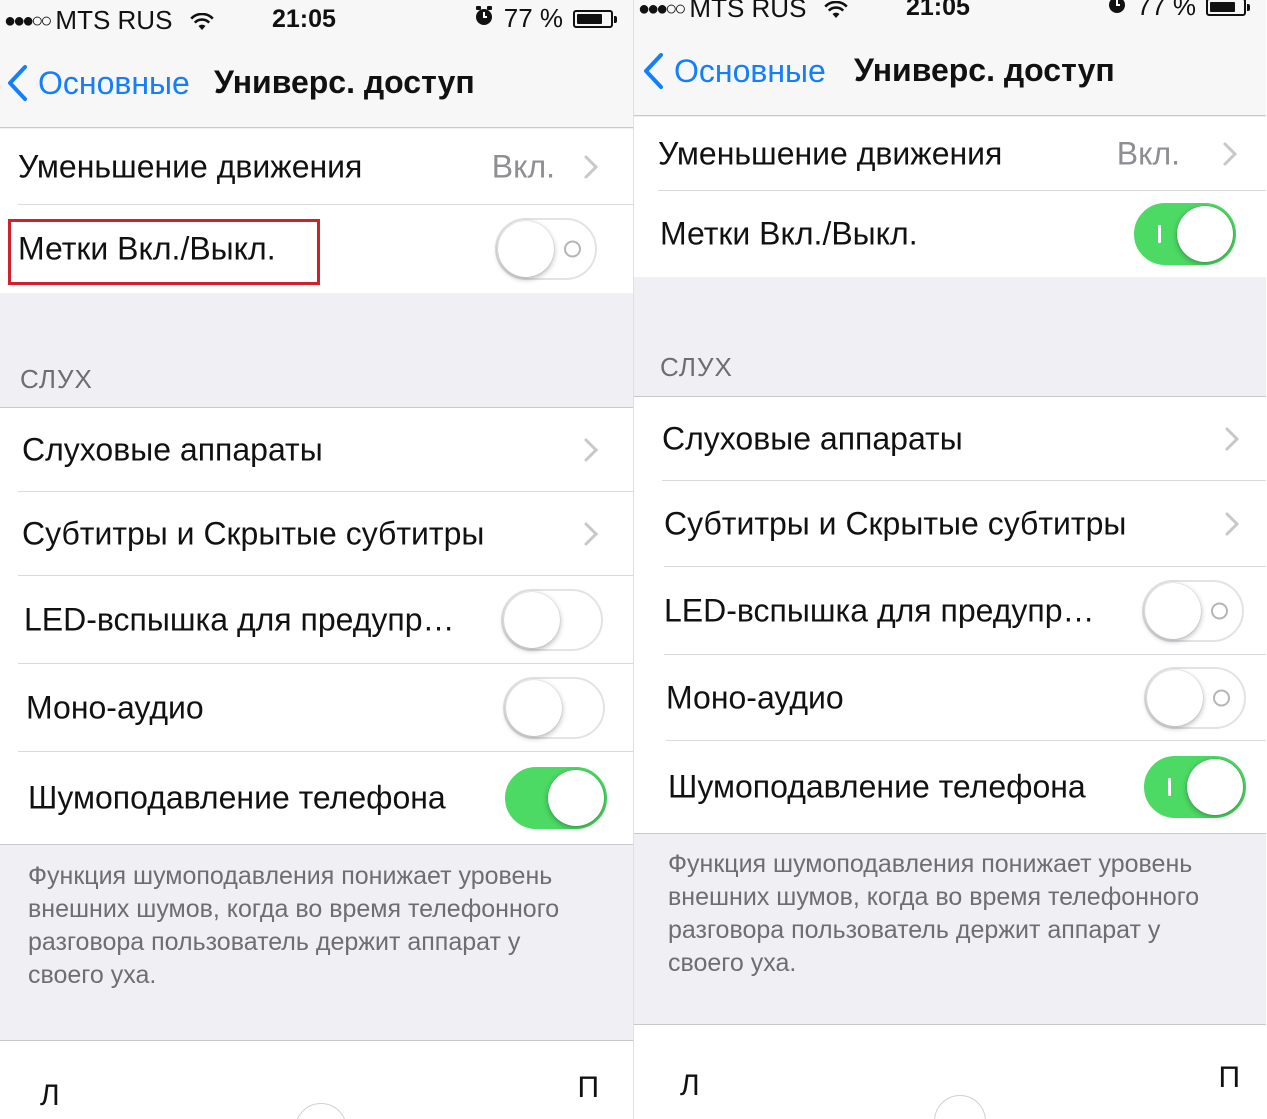 The height and width of the screenshot is (1119, 1267). I want to click on noise-cancel-row: Шумоподавление телефона, so click(950, 787).